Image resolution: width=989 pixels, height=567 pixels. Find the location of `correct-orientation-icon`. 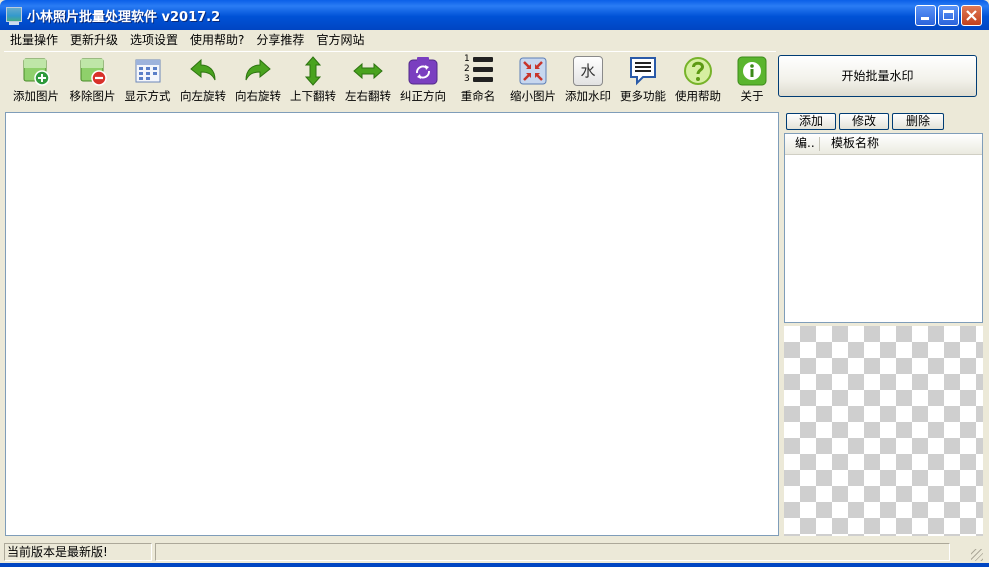

correct-orientation-icon is located at coordinates (423, 71).